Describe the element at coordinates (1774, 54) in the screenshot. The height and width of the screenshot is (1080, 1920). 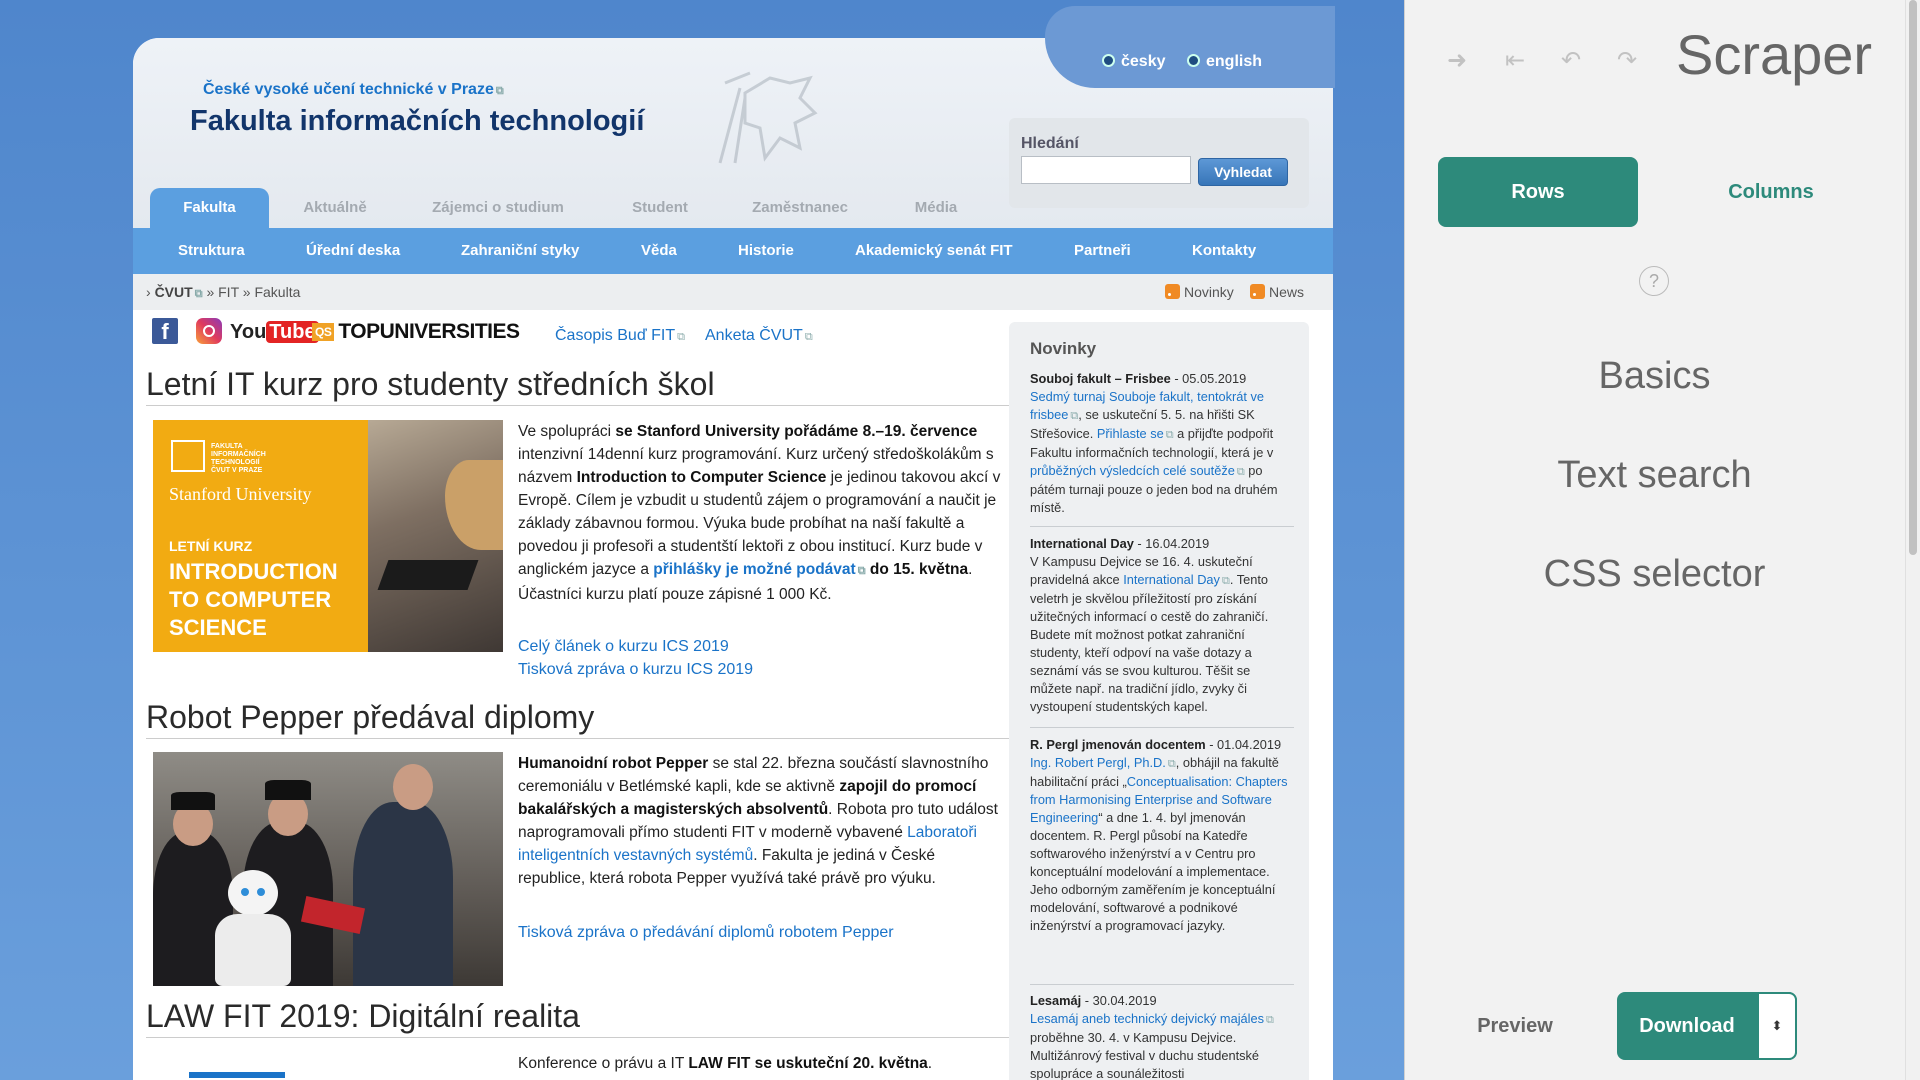
I see `scraper-title: Scraper` at that location.